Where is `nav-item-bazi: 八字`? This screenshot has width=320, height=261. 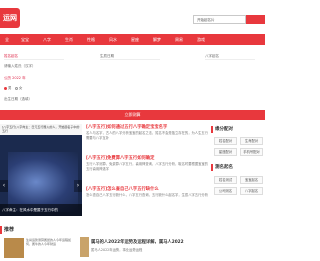 nav-item-bazi: 八字 is located at coordinates (47, 40).